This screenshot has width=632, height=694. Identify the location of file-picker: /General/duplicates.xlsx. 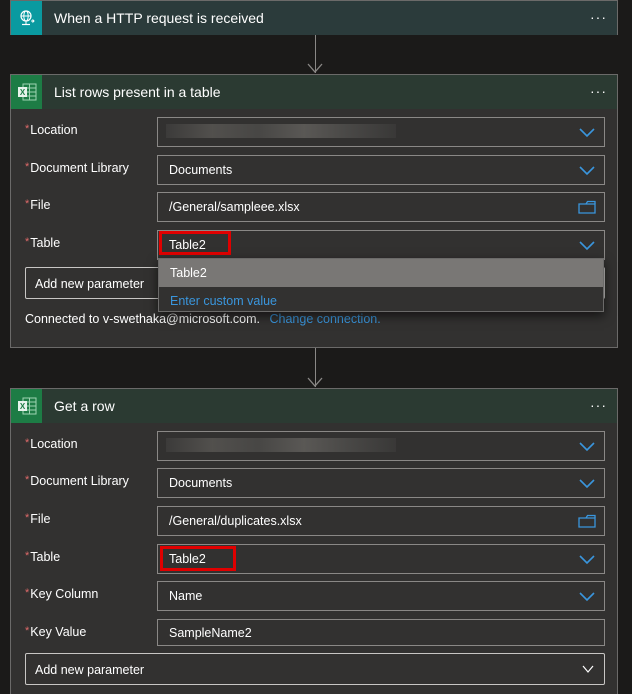
(381, 521).